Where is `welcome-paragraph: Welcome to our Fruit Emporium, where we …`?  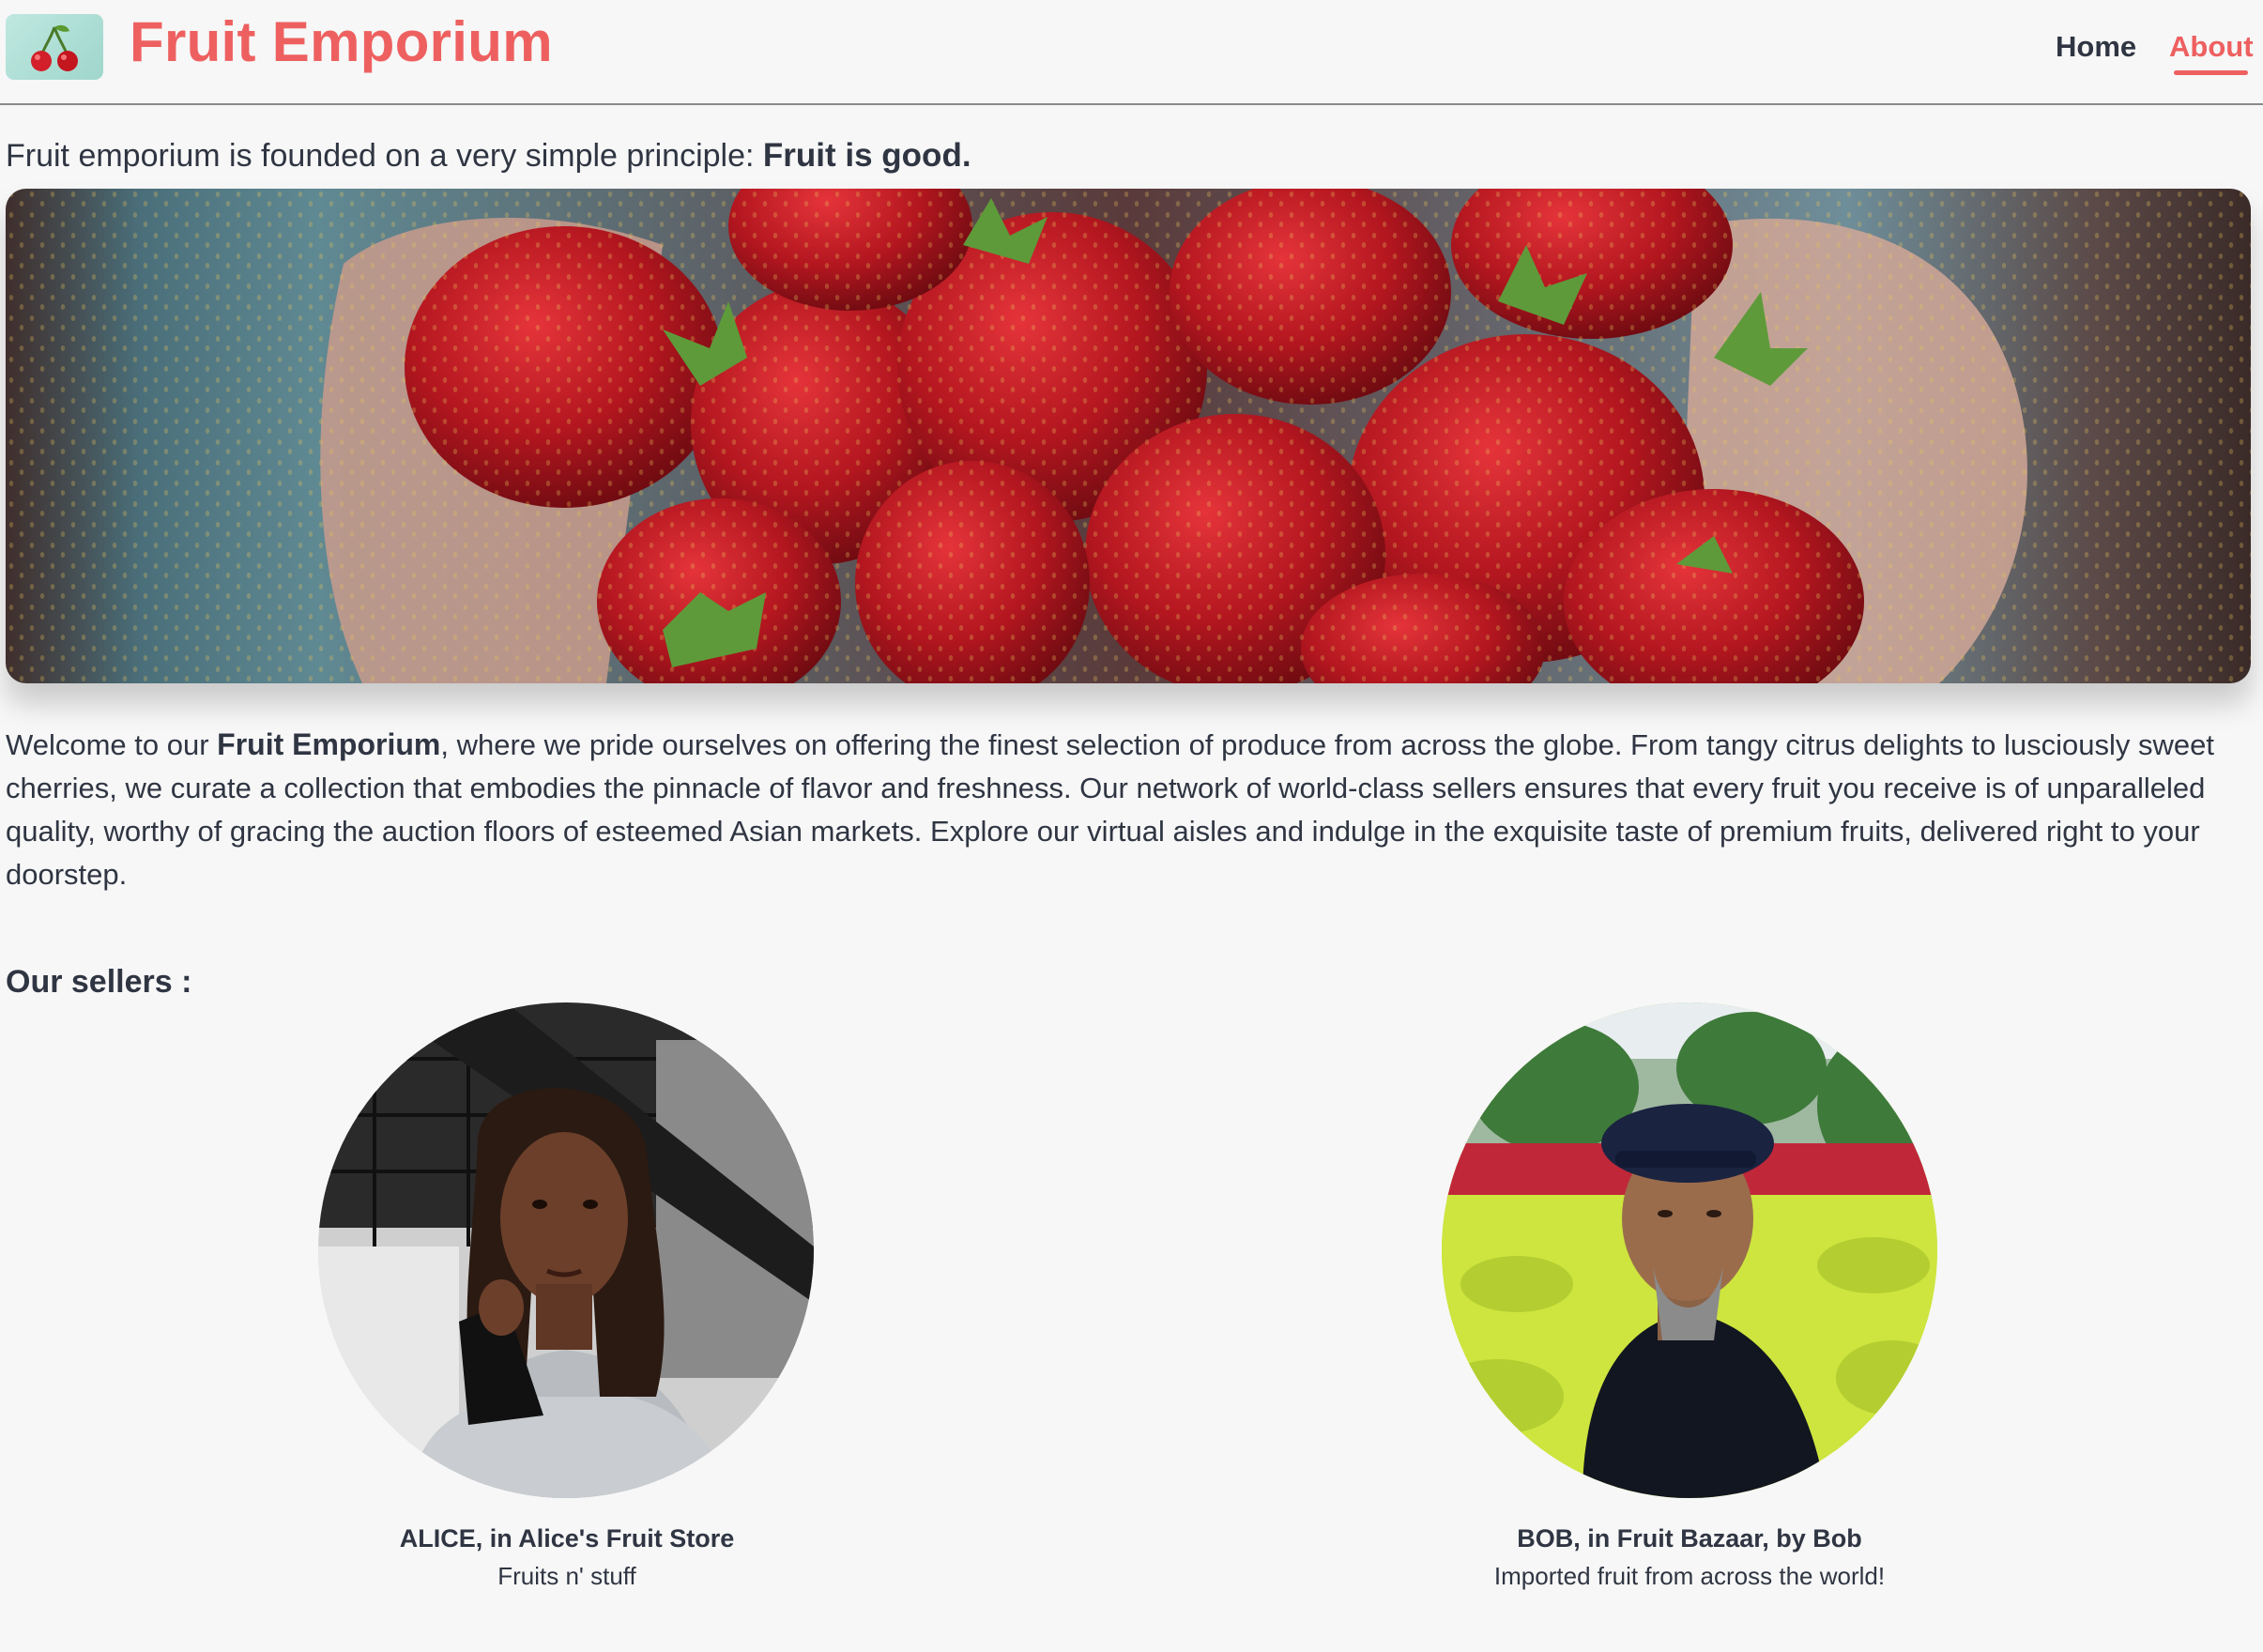
welcome-paragraph: Welcome to our Fruit Emporium, where we … is located at coordinates (1127, 809).